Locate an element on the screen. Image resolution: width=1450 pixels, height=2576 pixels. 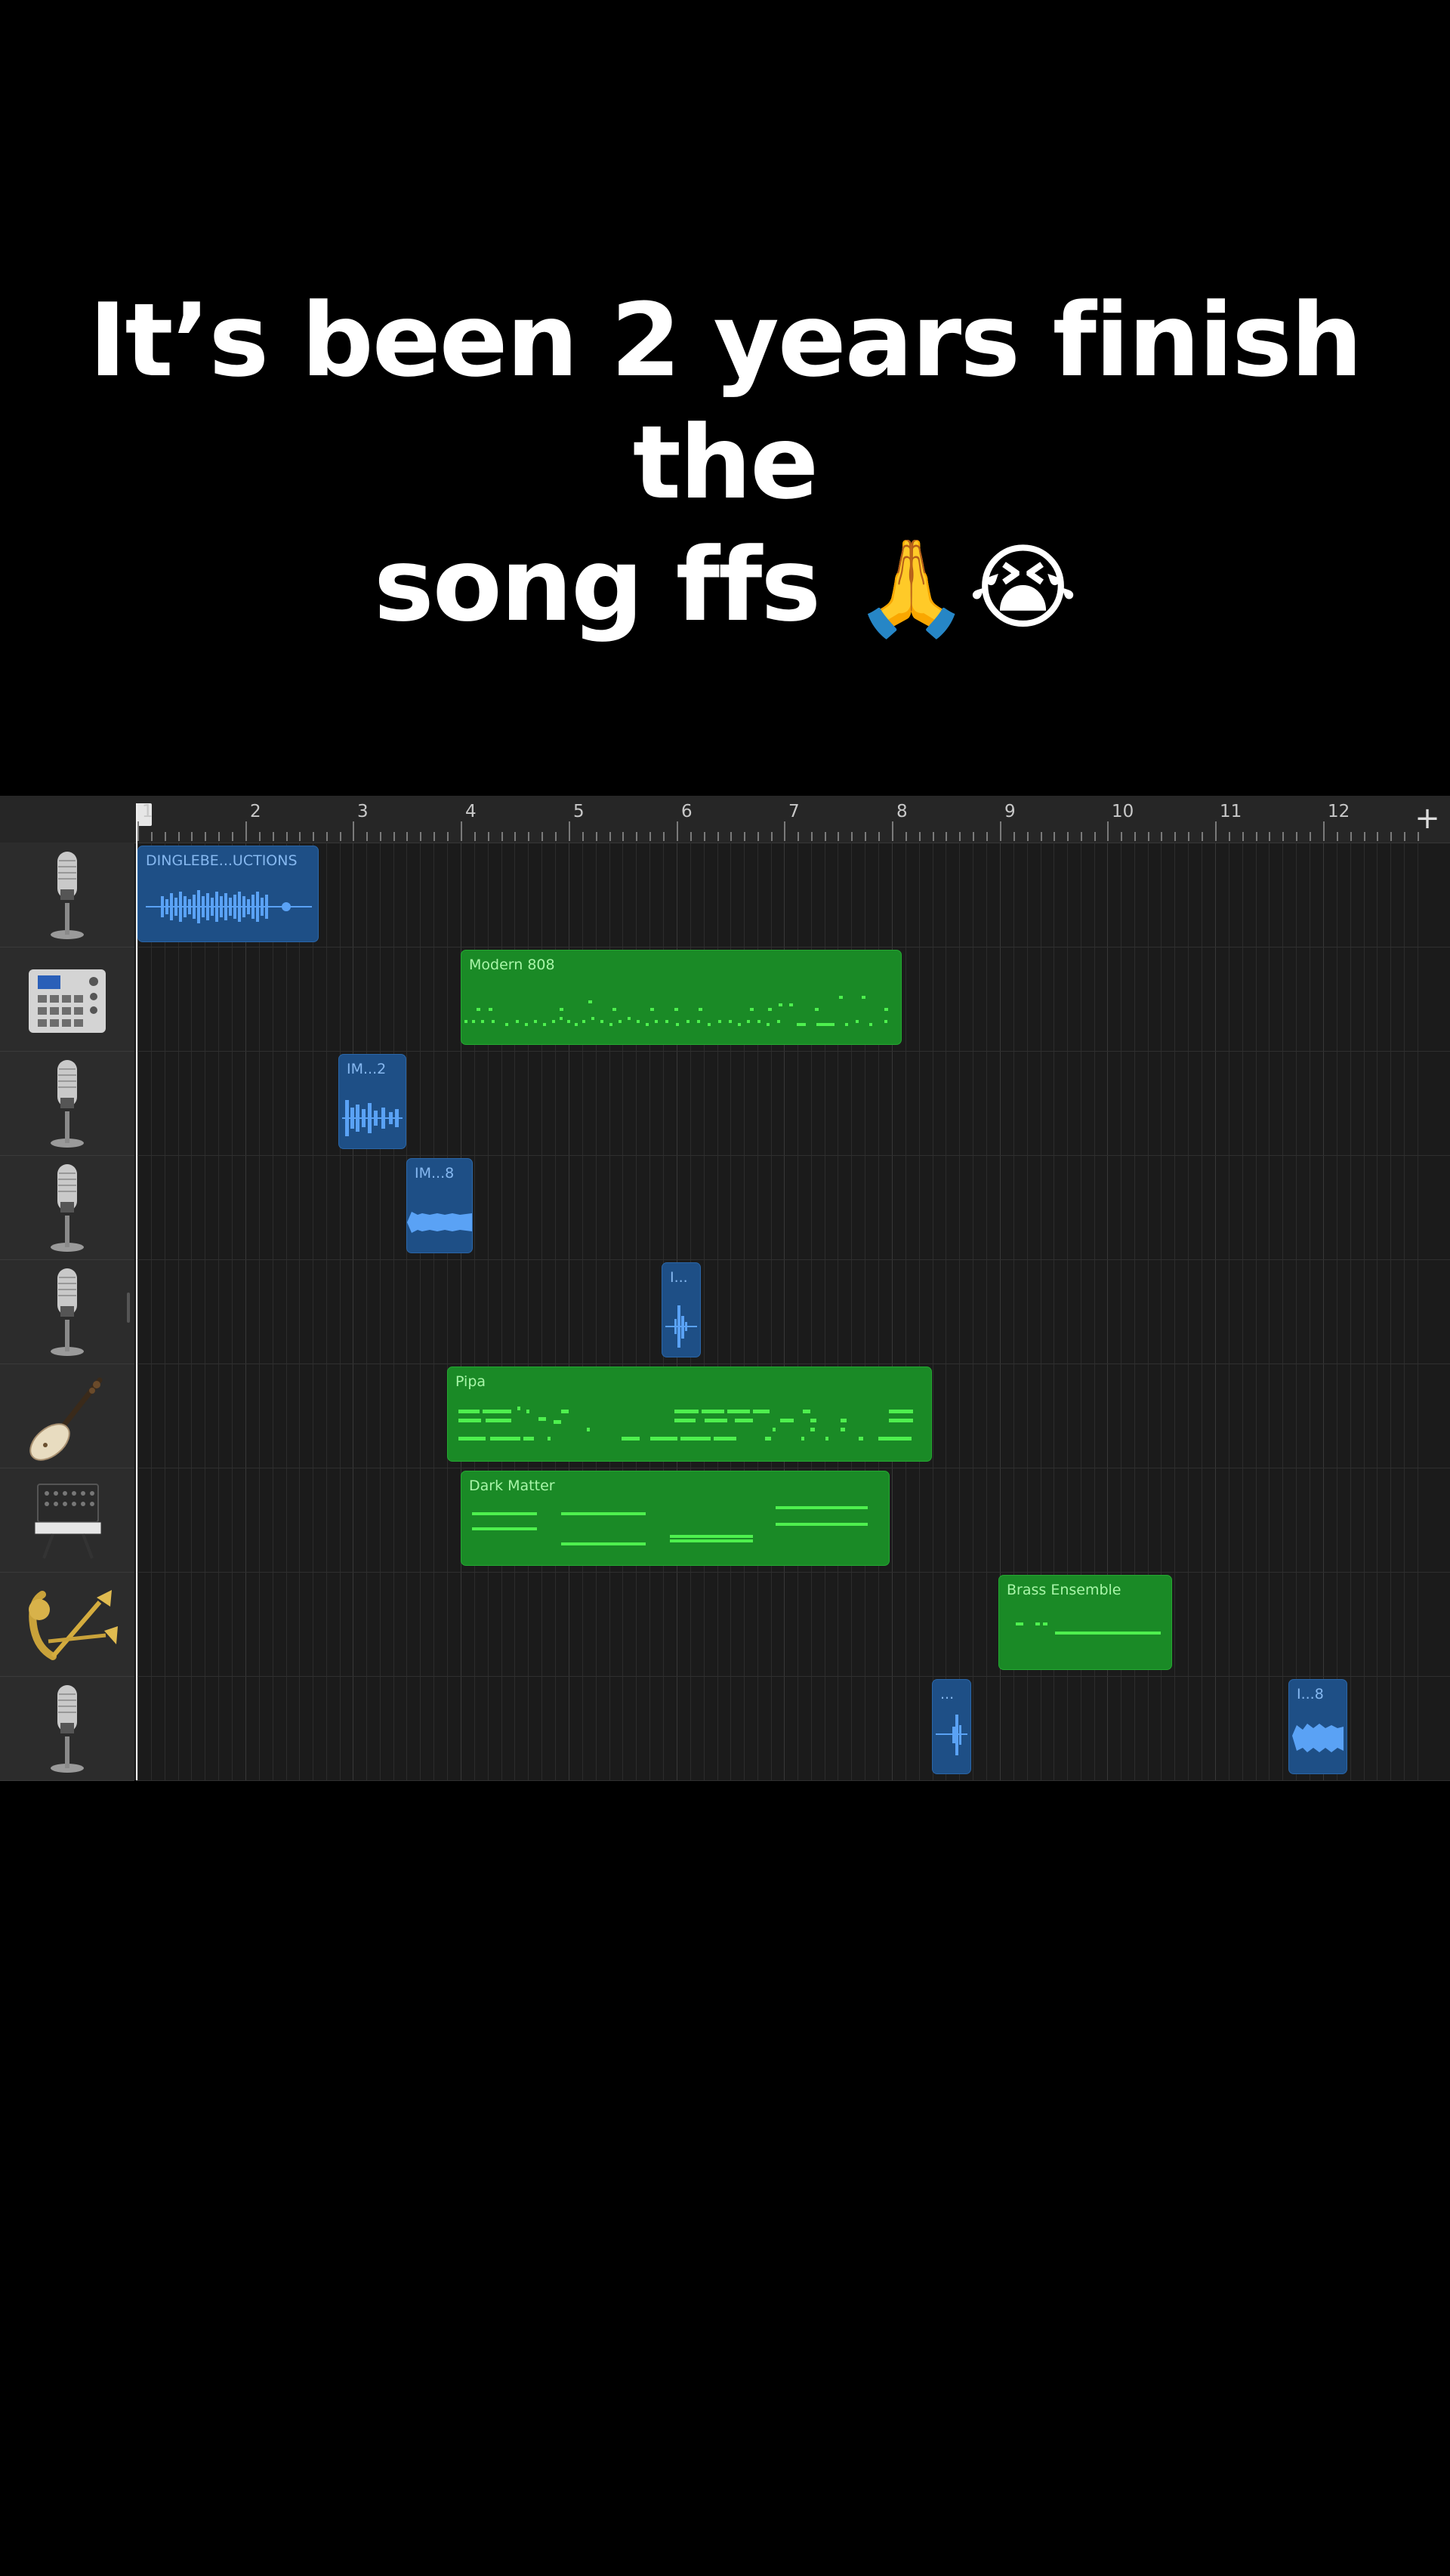
ruler-bar-number: 2 is located at coordinates (256, 811).